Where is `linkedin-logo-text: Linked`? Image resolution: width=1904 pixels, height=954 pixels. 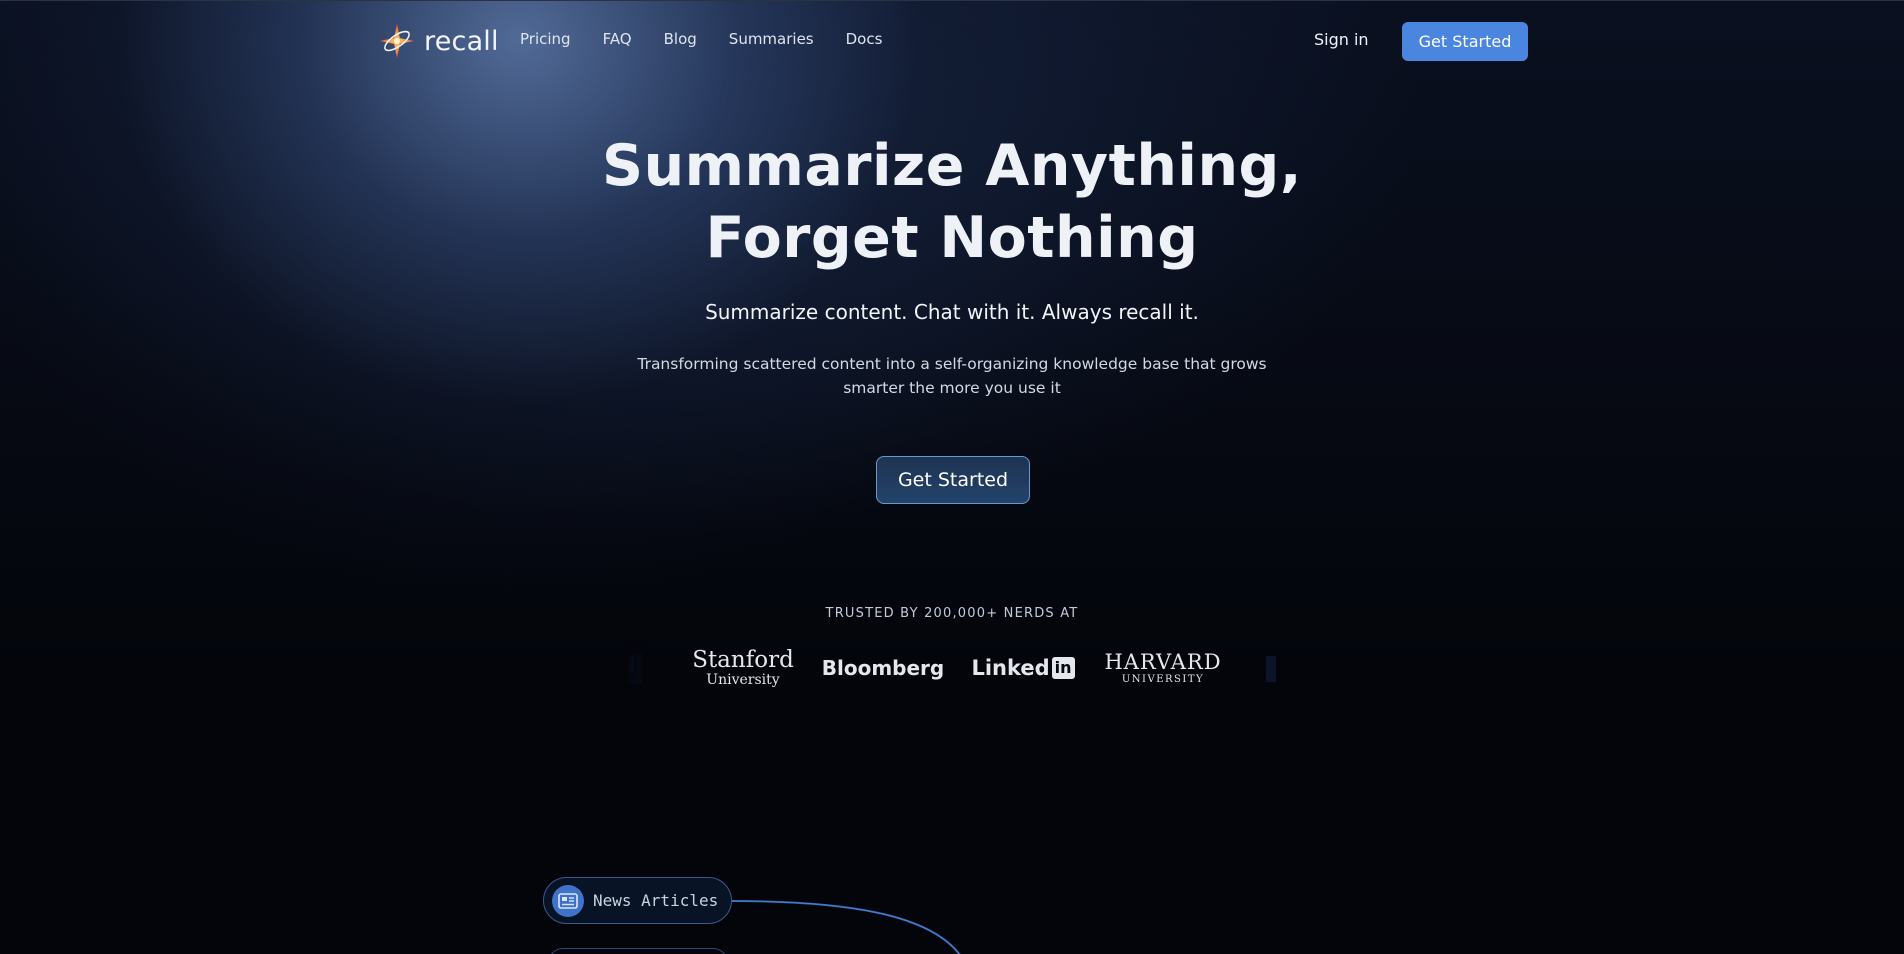
linkedin-logo-text: Linked is located at coordinates (1010, 668).